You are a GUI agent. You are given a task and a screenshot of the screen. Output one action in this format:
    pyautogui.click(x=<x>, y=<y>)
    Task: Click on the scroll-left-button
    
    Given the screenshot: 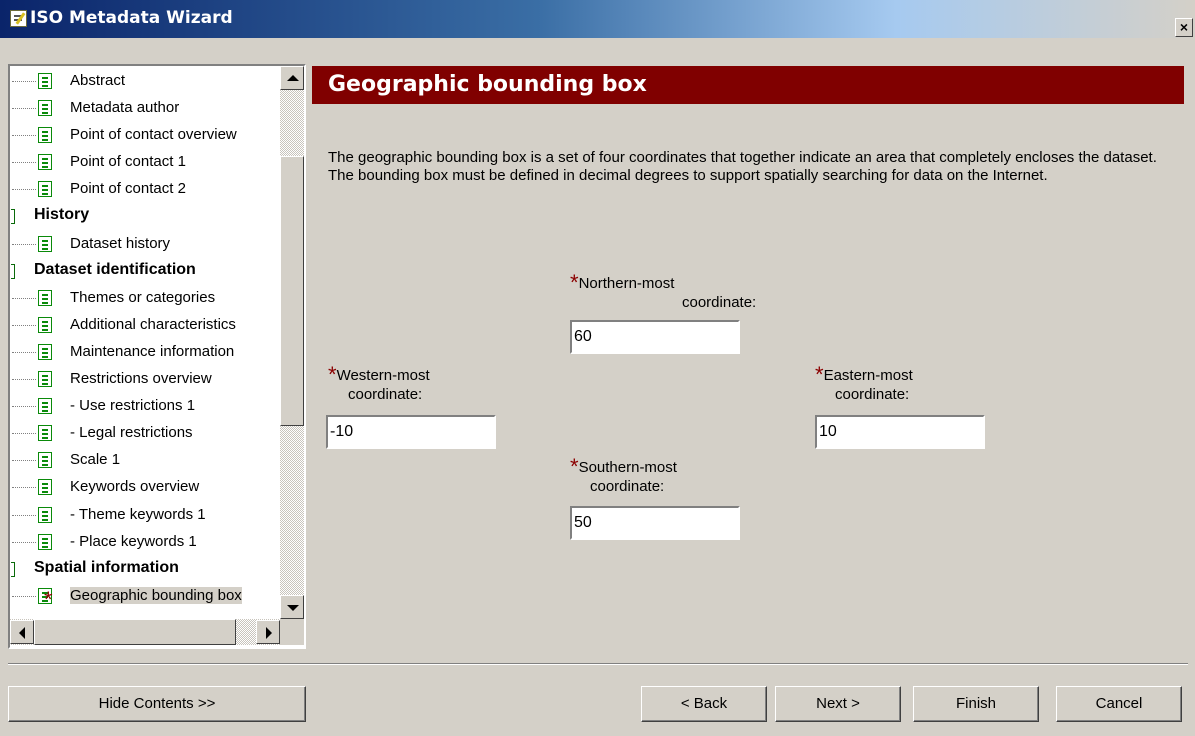 What is the action you would take?
    pyautogui.click(x=22, y=632)
    